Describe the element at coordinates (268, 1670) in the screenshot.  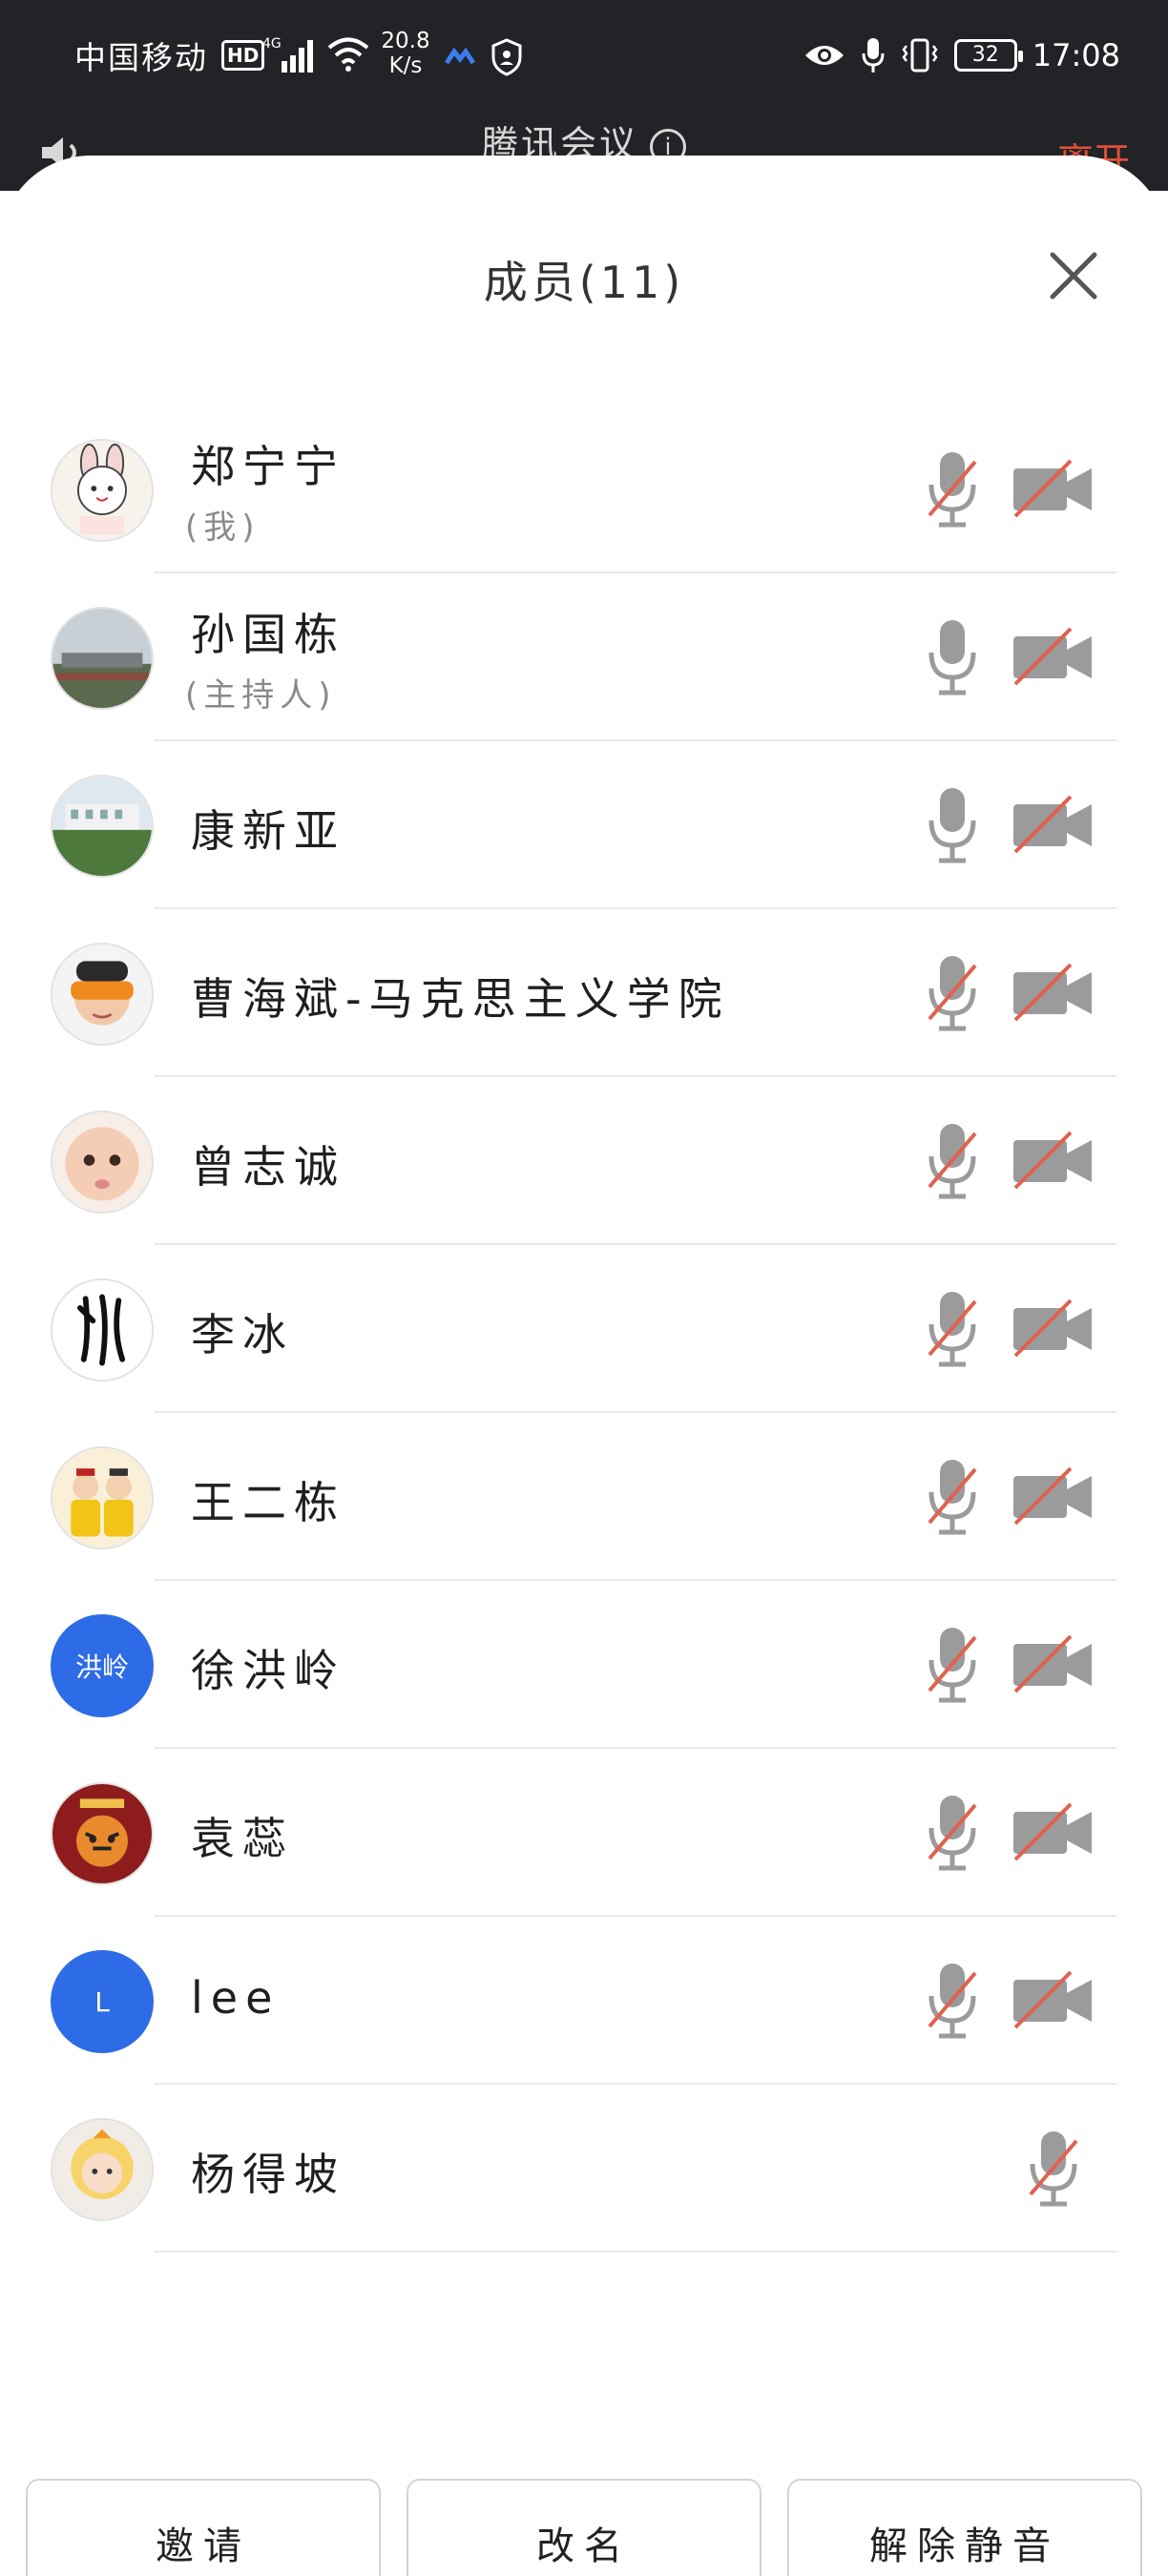
I see `member-name: 徐洪岭` at that location.